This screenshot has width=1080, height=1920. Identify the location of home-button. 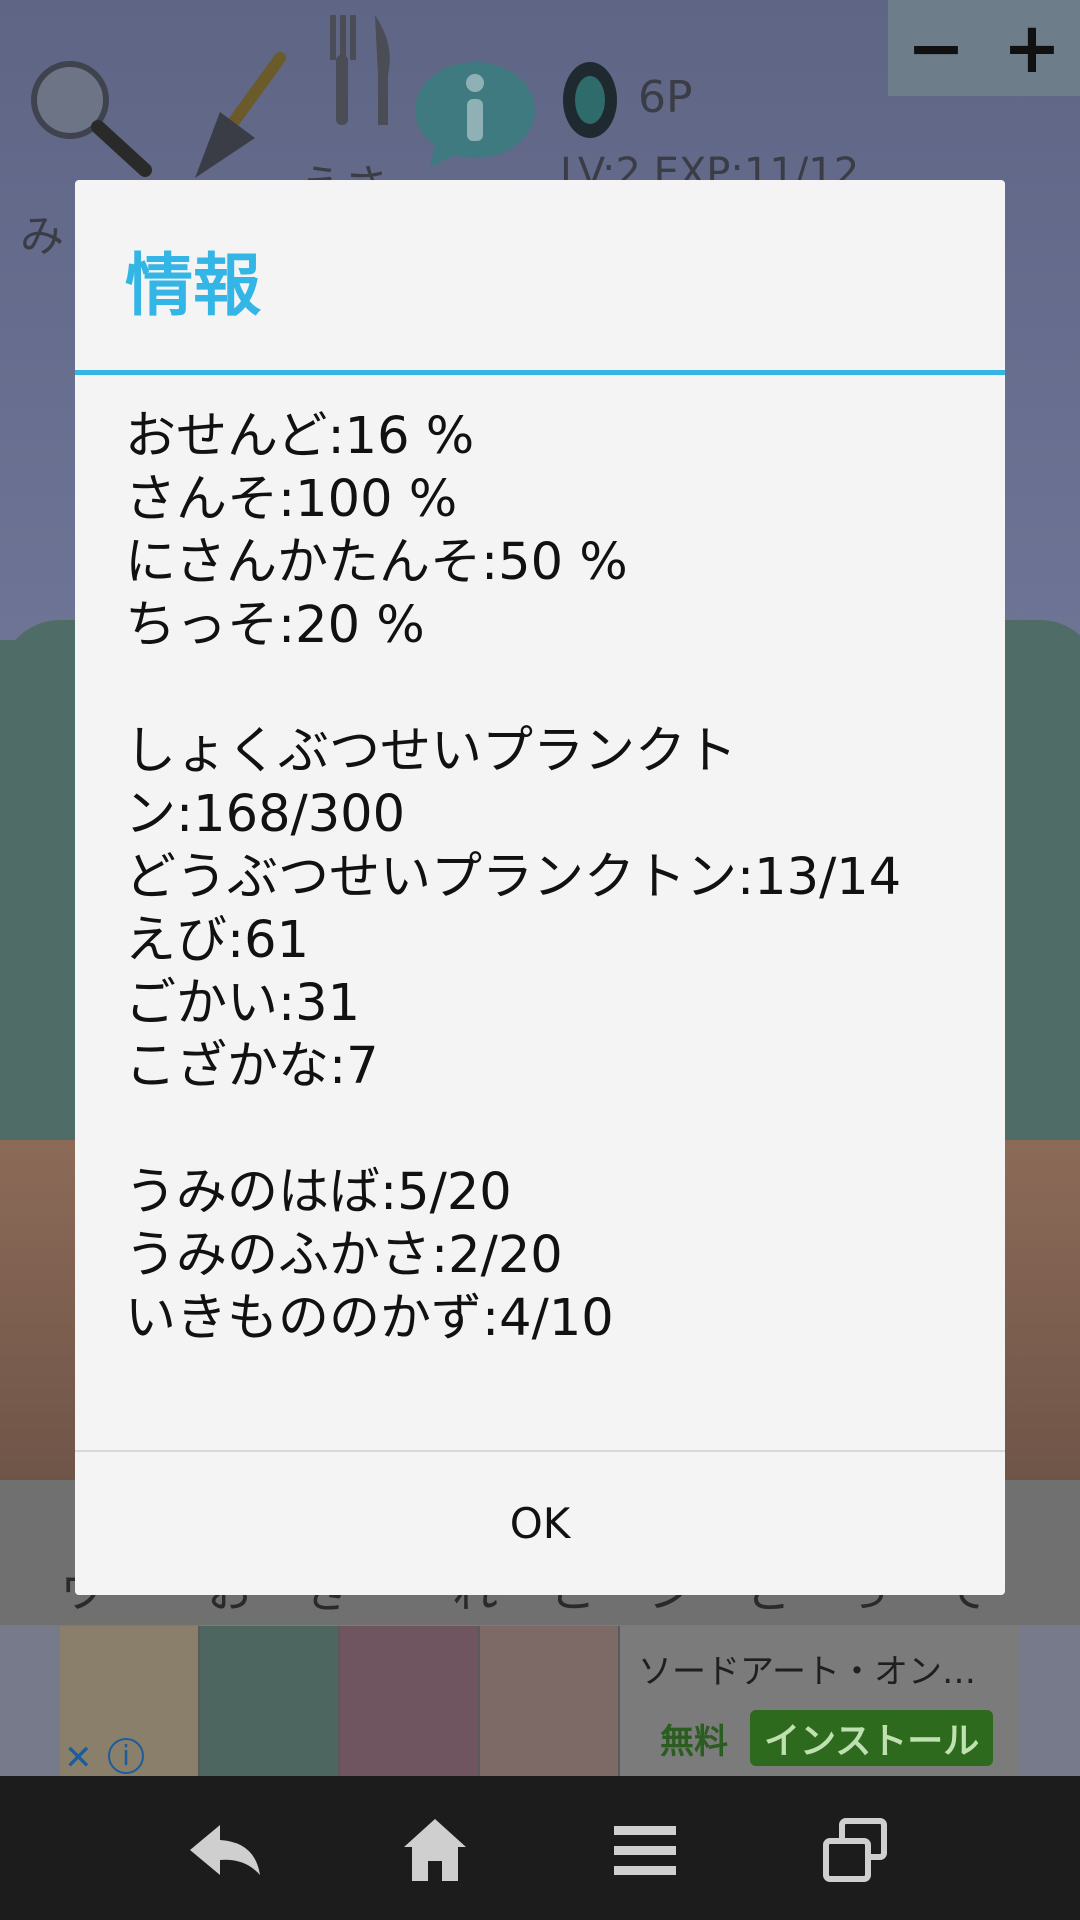
(435, 1850).